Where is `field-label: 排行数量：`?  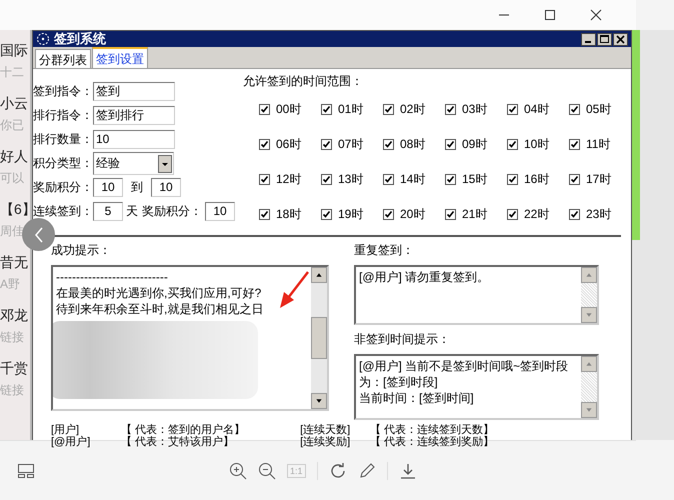
field-label: 排行数量： is located at coordinates (62, 139).